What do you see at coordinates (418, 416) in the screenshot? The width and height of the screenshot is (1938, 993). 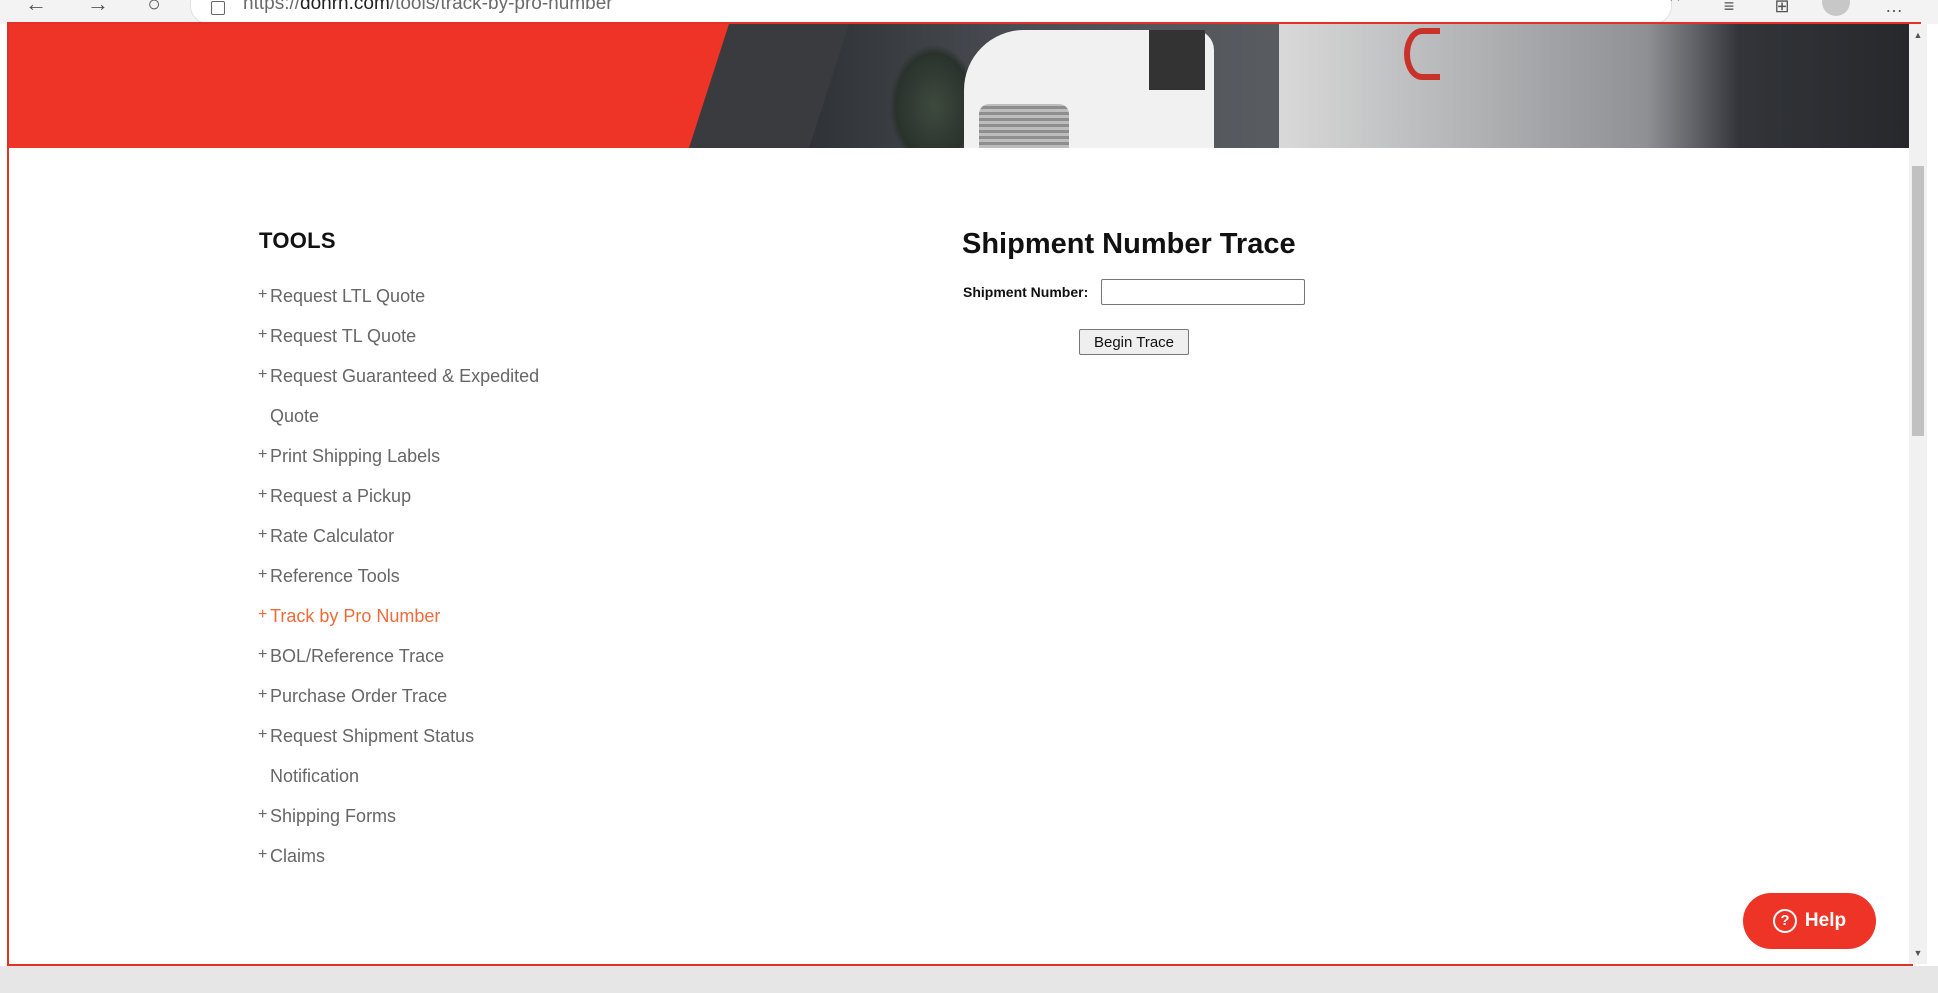 I see `sidebar-item: Quote` at bounding box center [418, 416].